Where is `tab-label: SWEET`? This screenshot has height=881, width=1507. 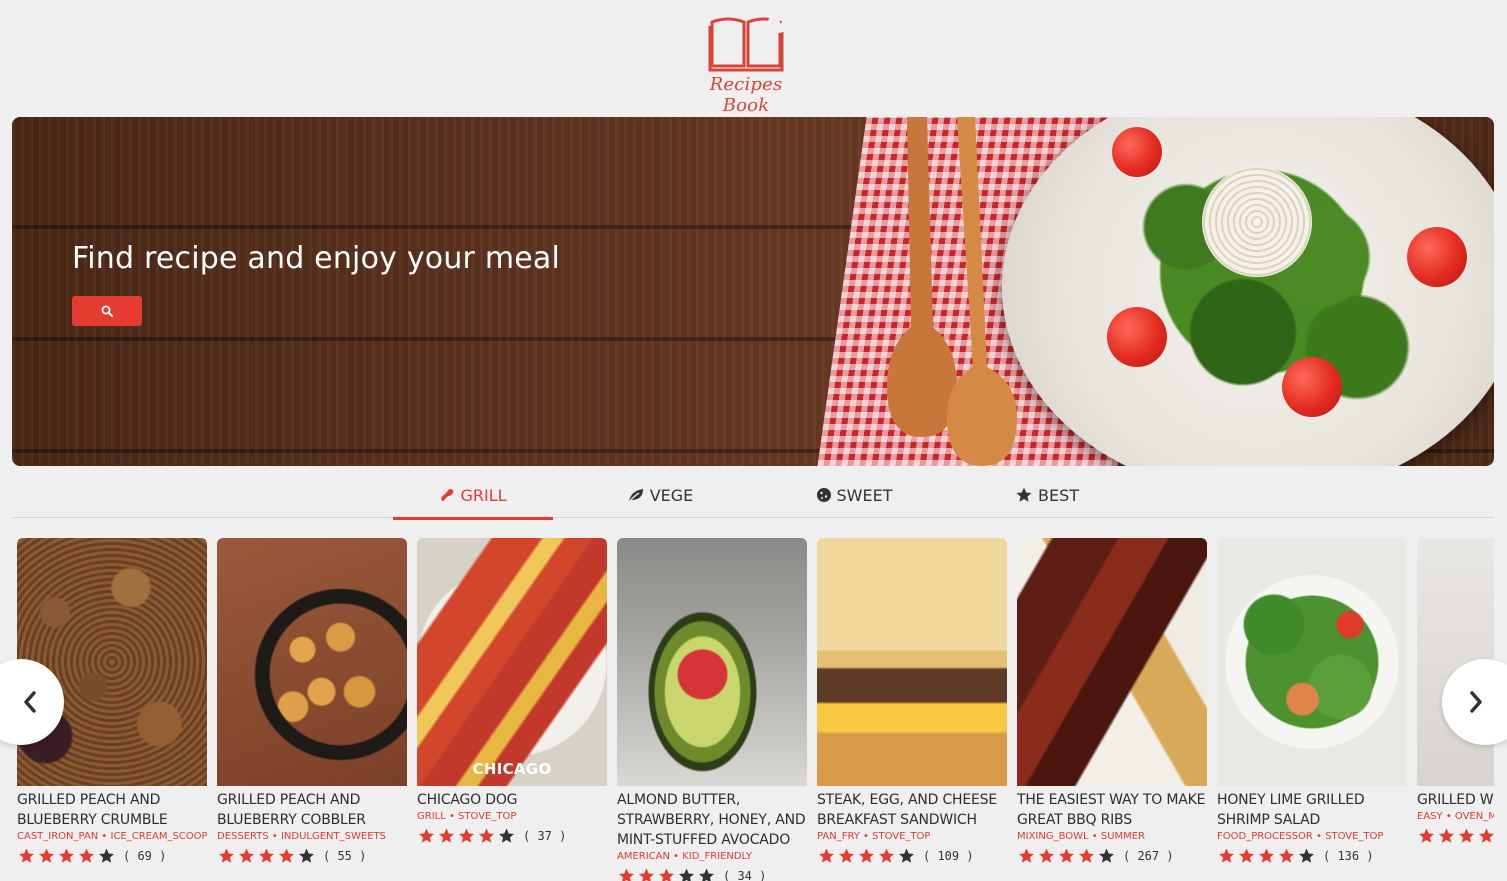 tab-label: SWEET is located at coordinates (864, 495).